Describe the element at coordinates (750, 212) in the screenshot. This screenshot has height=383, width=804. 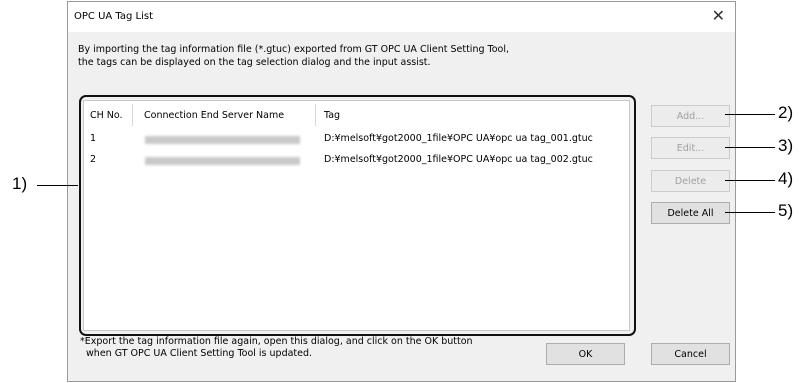
I see `callout-5-leader-line` at that location.